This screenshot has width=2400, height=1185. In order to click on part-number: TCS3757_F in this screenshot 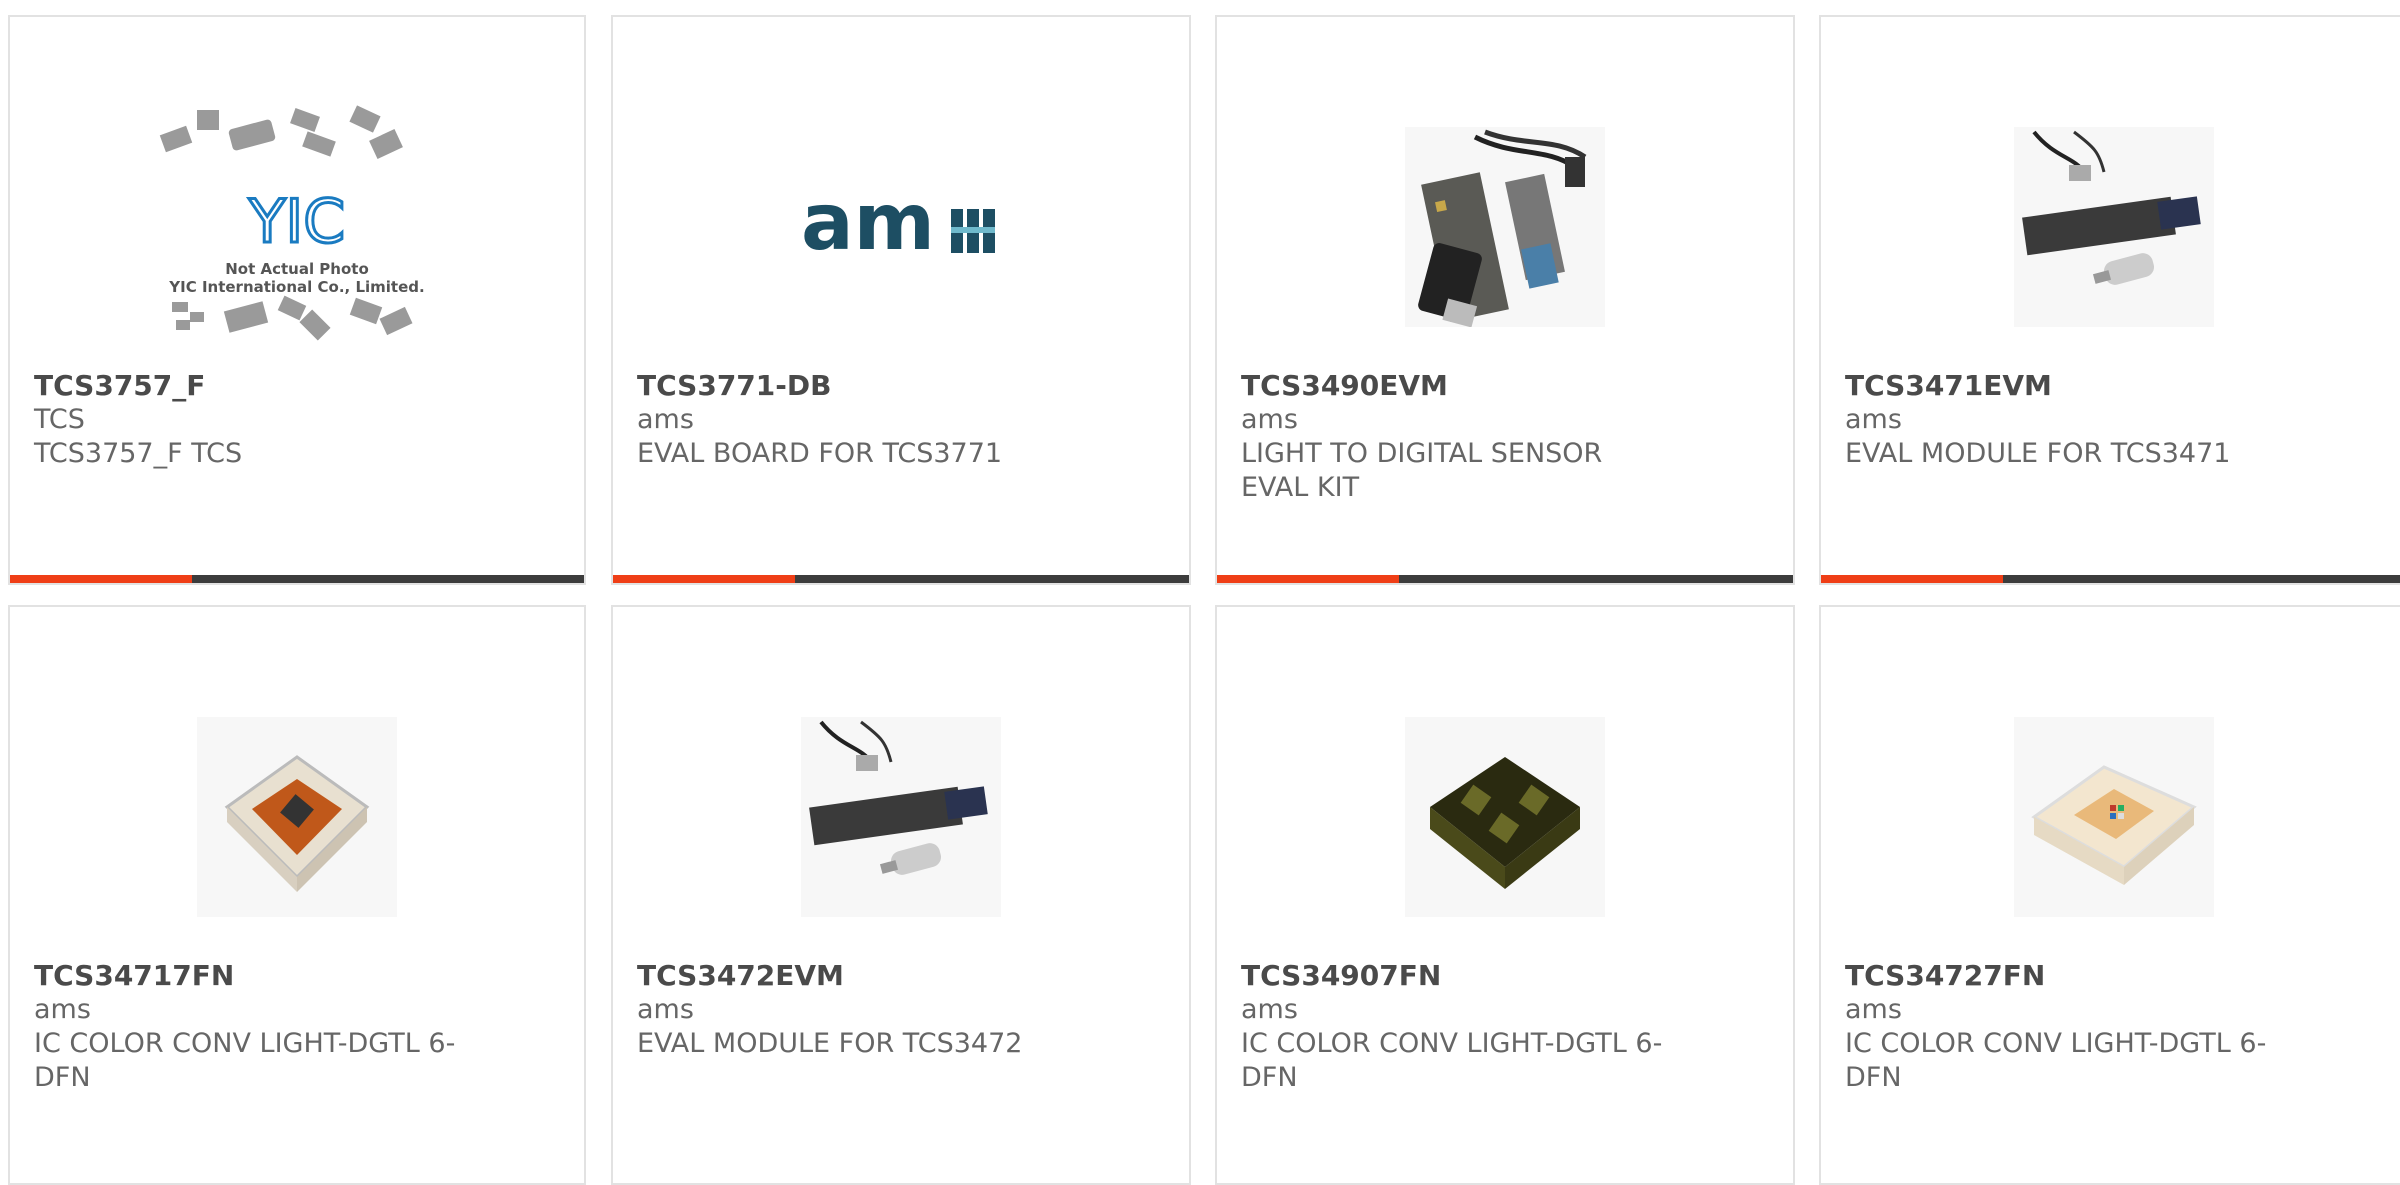, I will do `click(297, 386)`.